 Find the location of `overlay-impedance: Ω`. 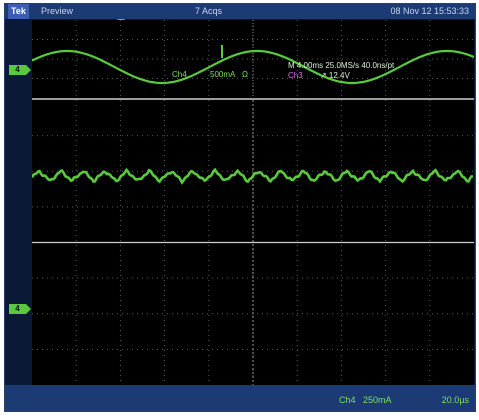

overlay-impedance: Ω is located at coordinates (245, 74).